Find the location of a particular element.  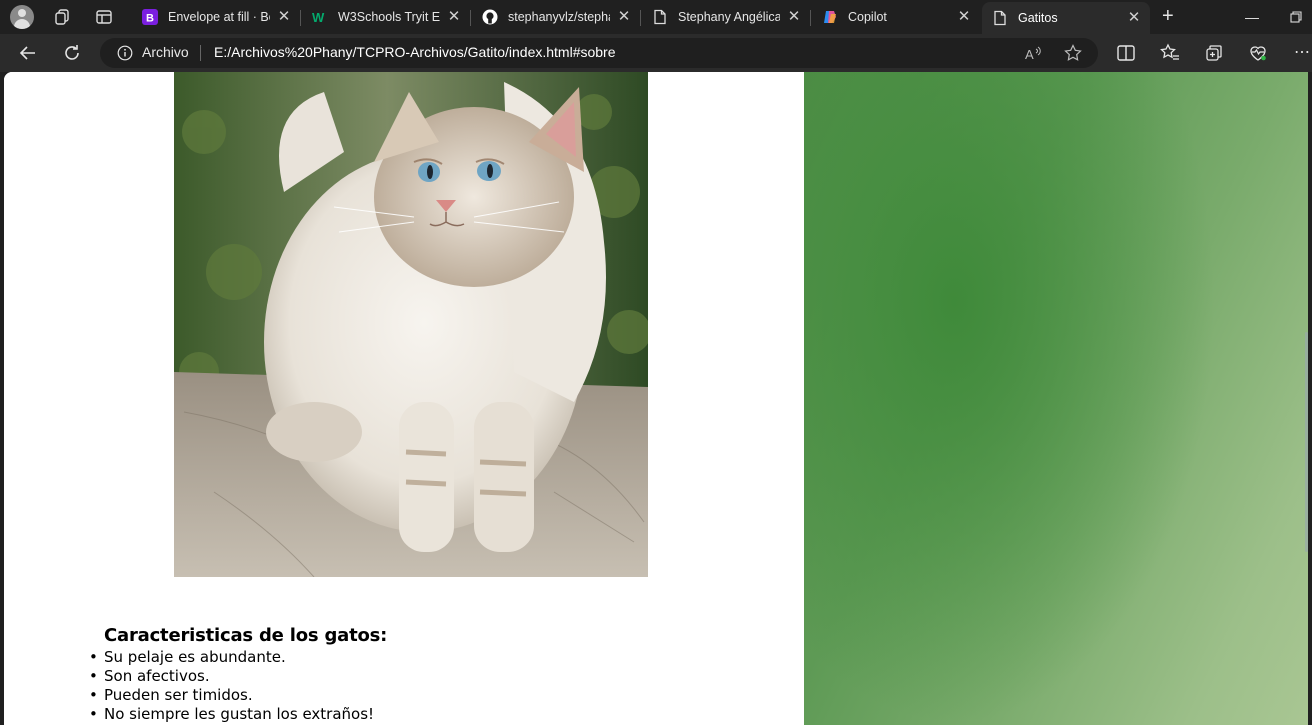

scrollbar is located at coordinates (1306, 442).